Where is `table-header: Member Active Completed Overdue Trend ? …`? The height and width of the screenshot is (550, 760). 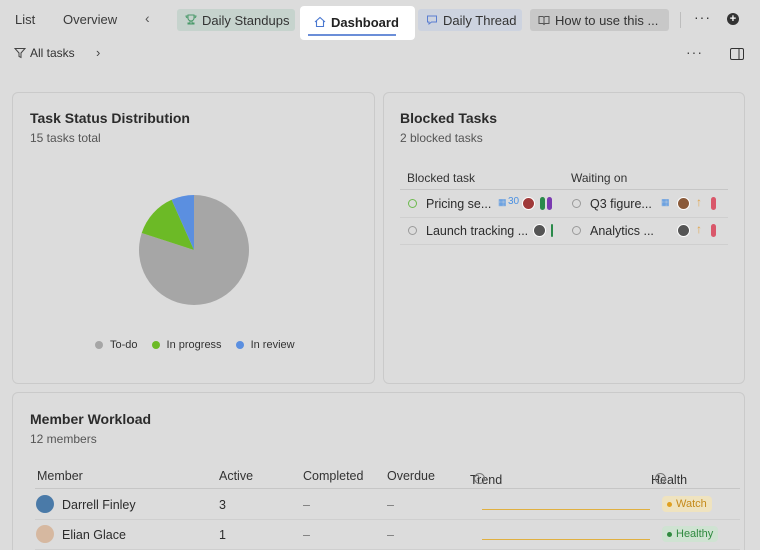
table-header: Member Active Completed Overdue Trend ? … is located at coordinates (387, 477).